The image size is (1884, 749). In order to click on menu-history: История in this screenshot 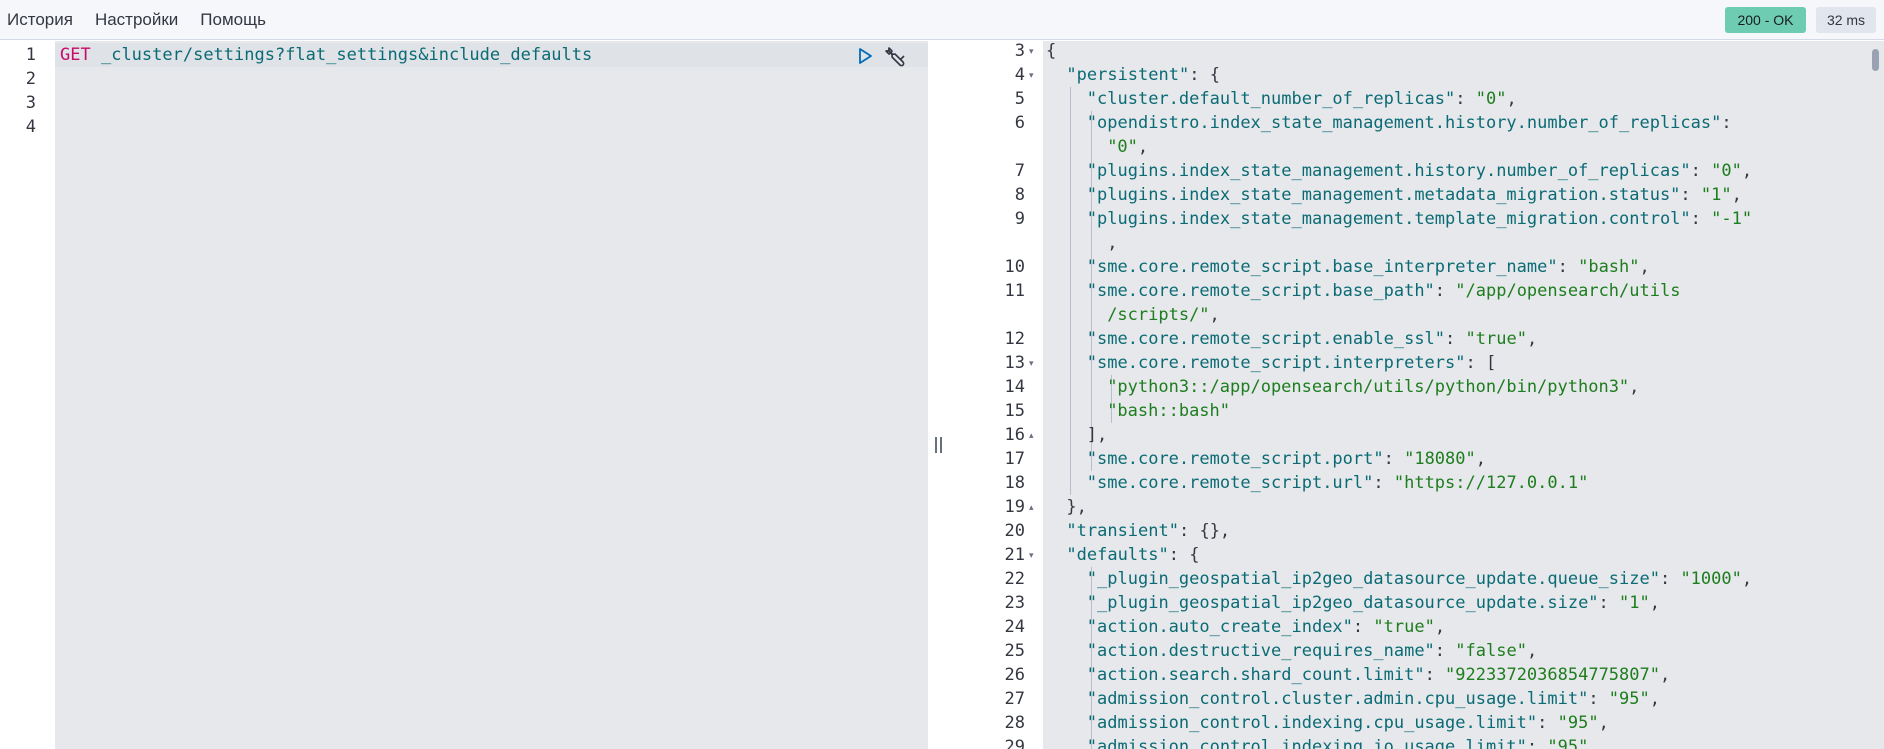, I will do `click(40, 20)`.